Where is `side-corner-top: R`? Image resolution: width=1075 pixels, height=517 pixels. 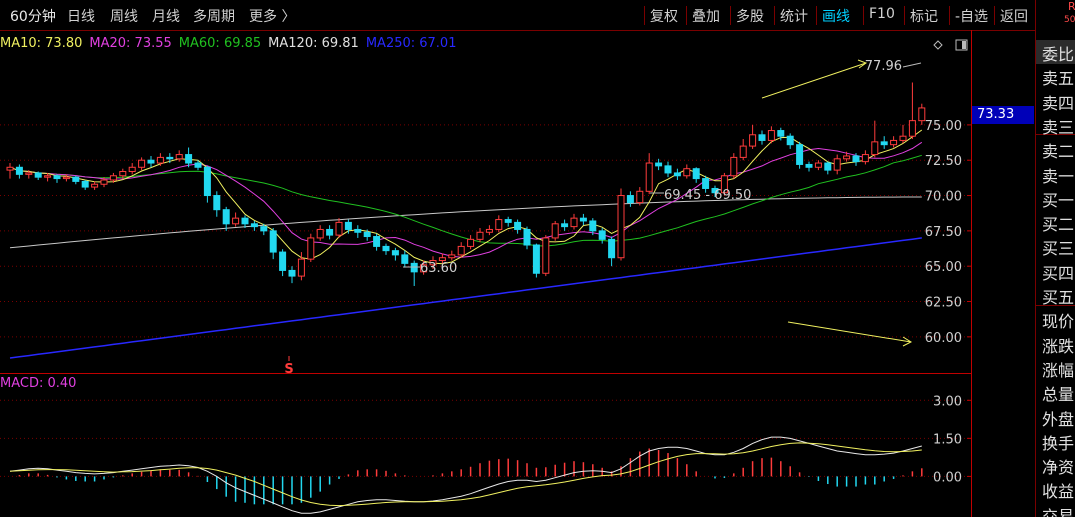 side-corner-top: R is located at coordinates (1071, 6).